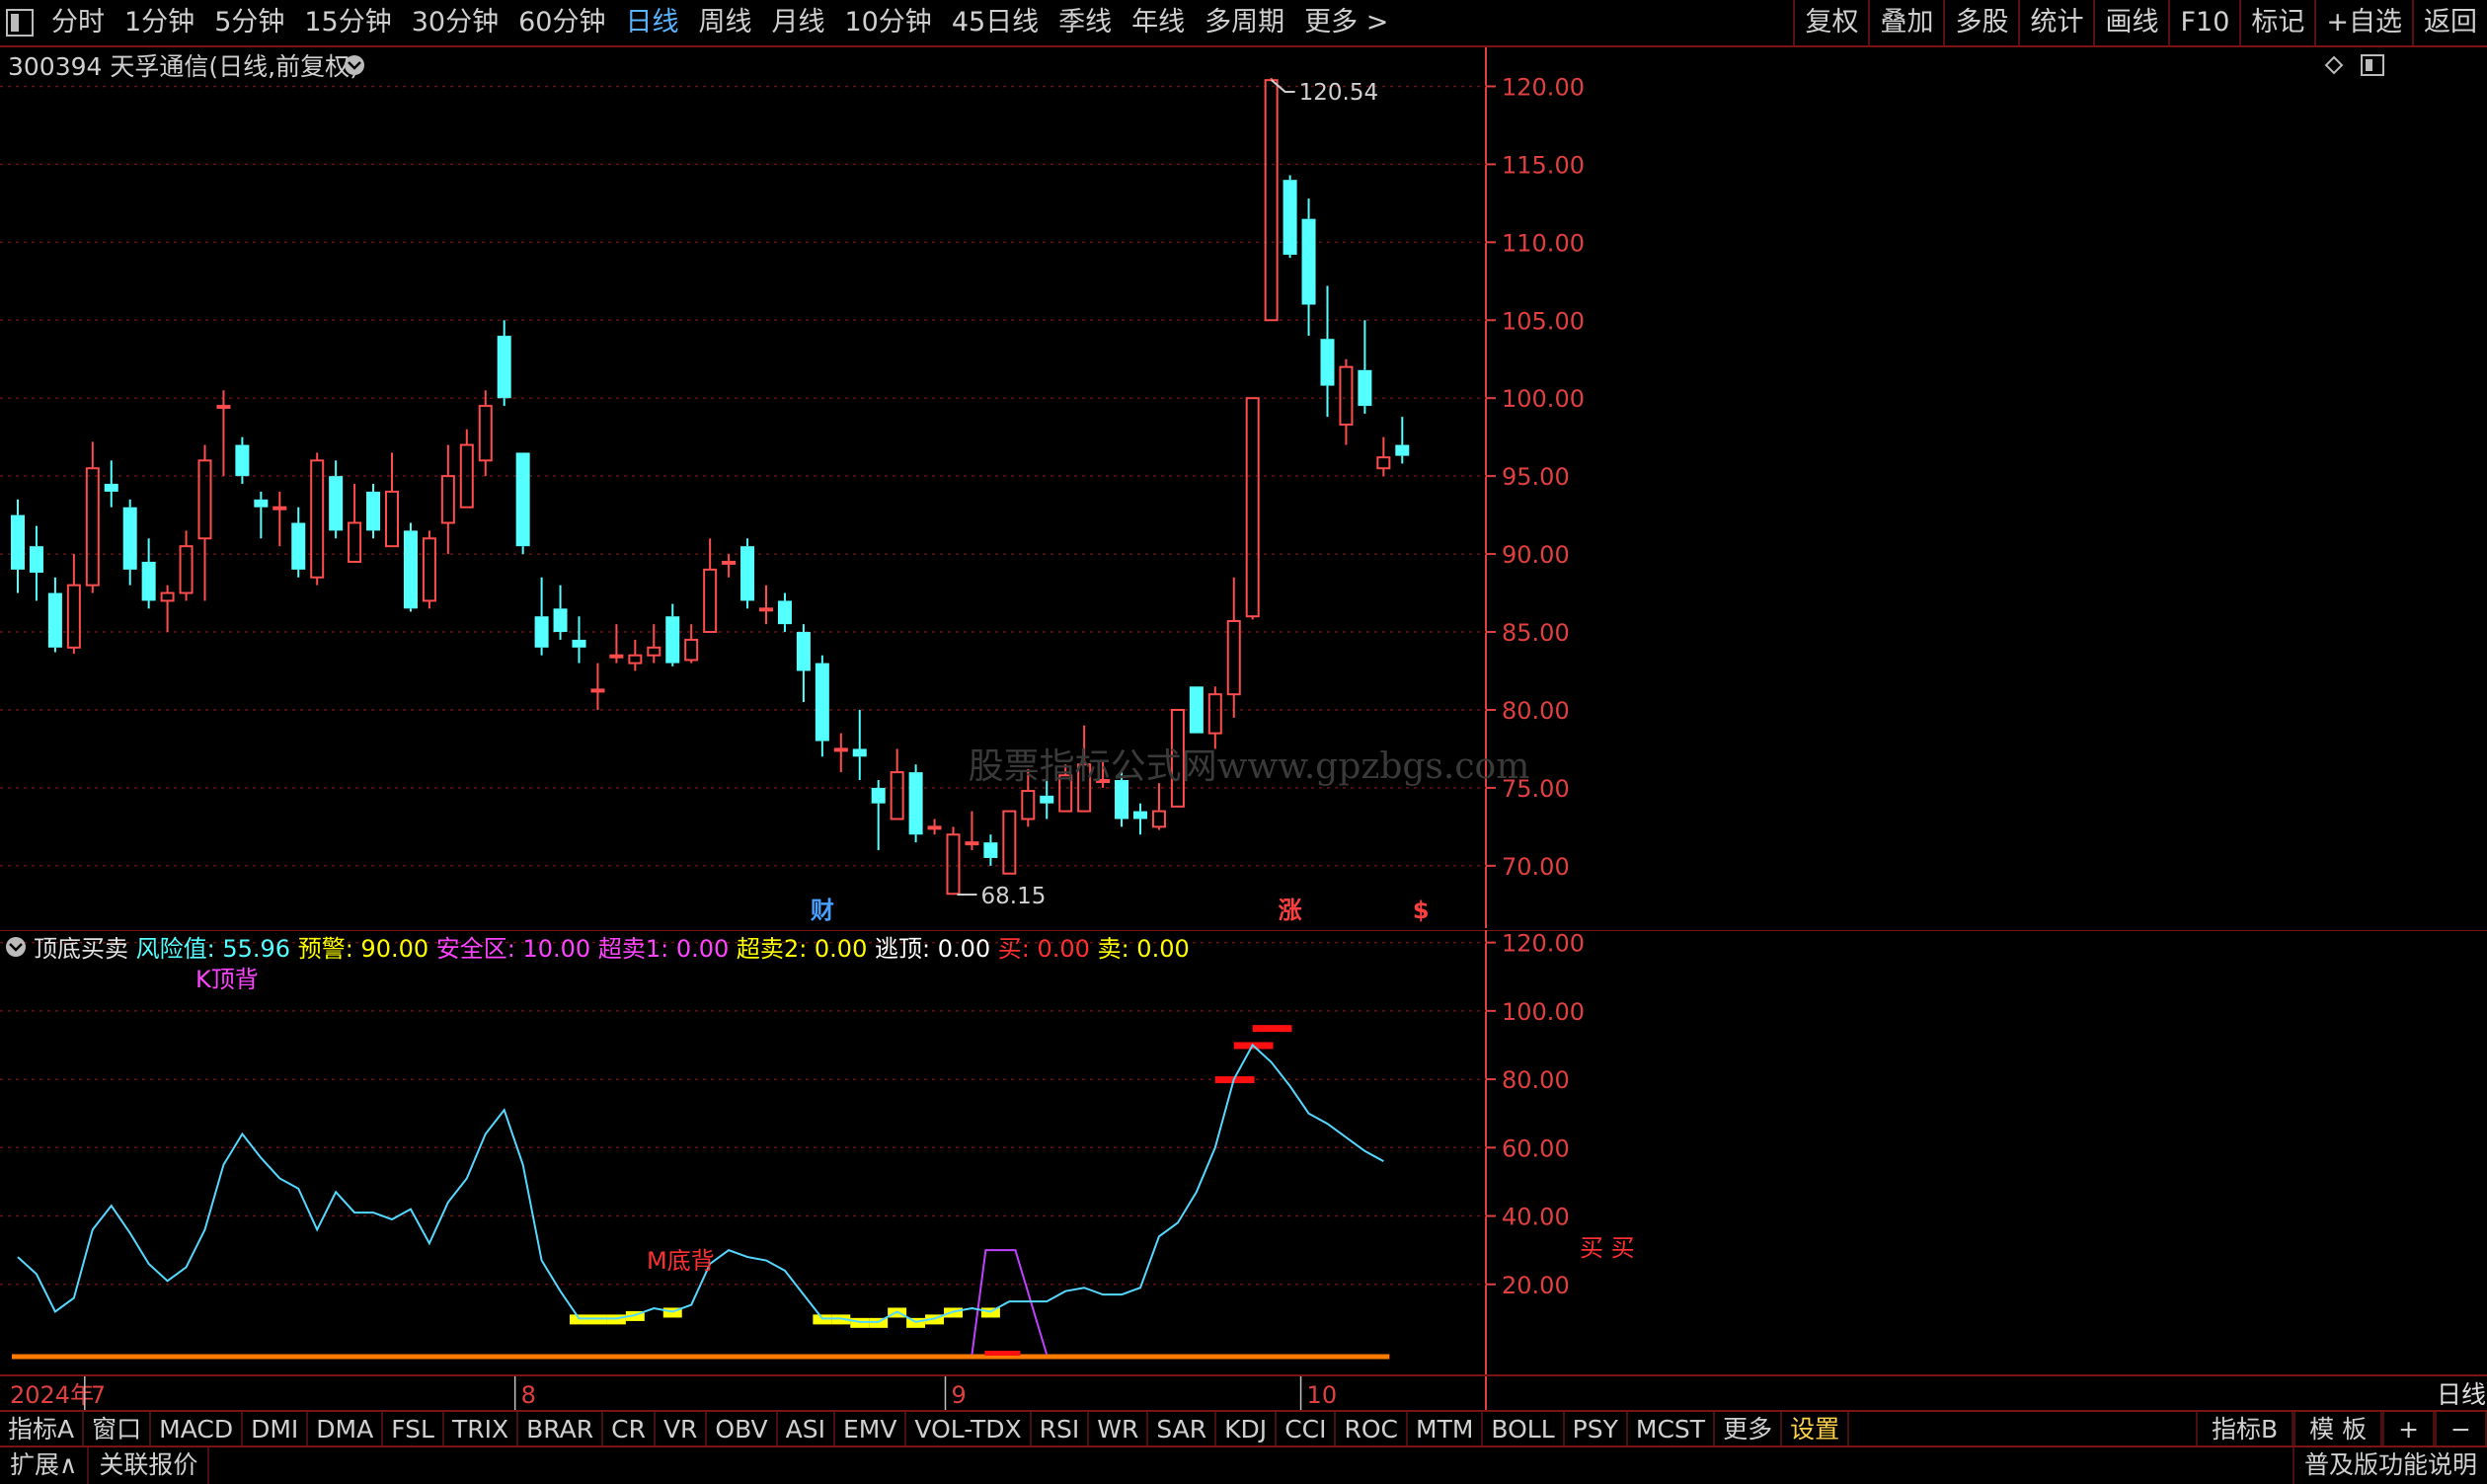  What do you see at coordinates (482, 1430) in the screenshot?
I see `indicator-tab-6: TRIX` at bounding box center [482, 1430].